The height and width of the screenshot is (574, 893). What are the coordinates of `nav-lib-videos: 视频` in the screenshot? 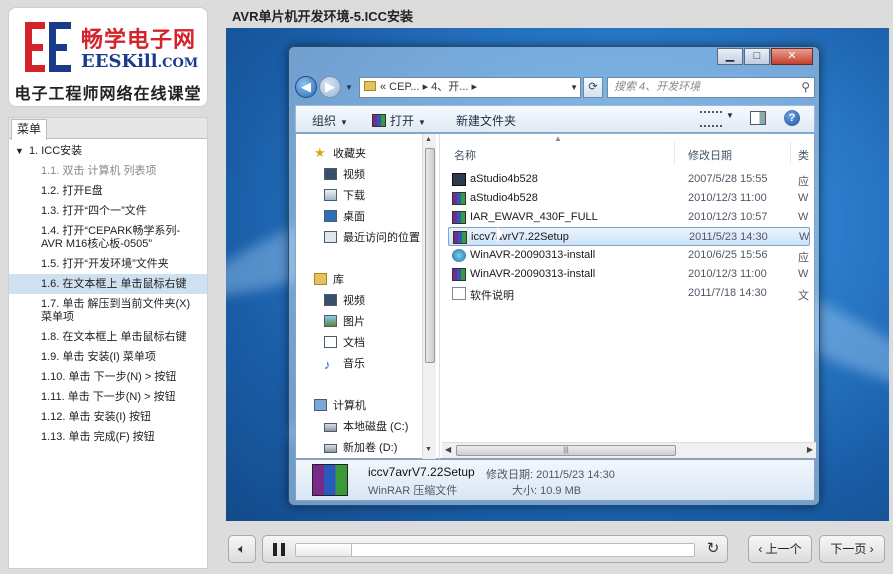 It's located at (344, 300).